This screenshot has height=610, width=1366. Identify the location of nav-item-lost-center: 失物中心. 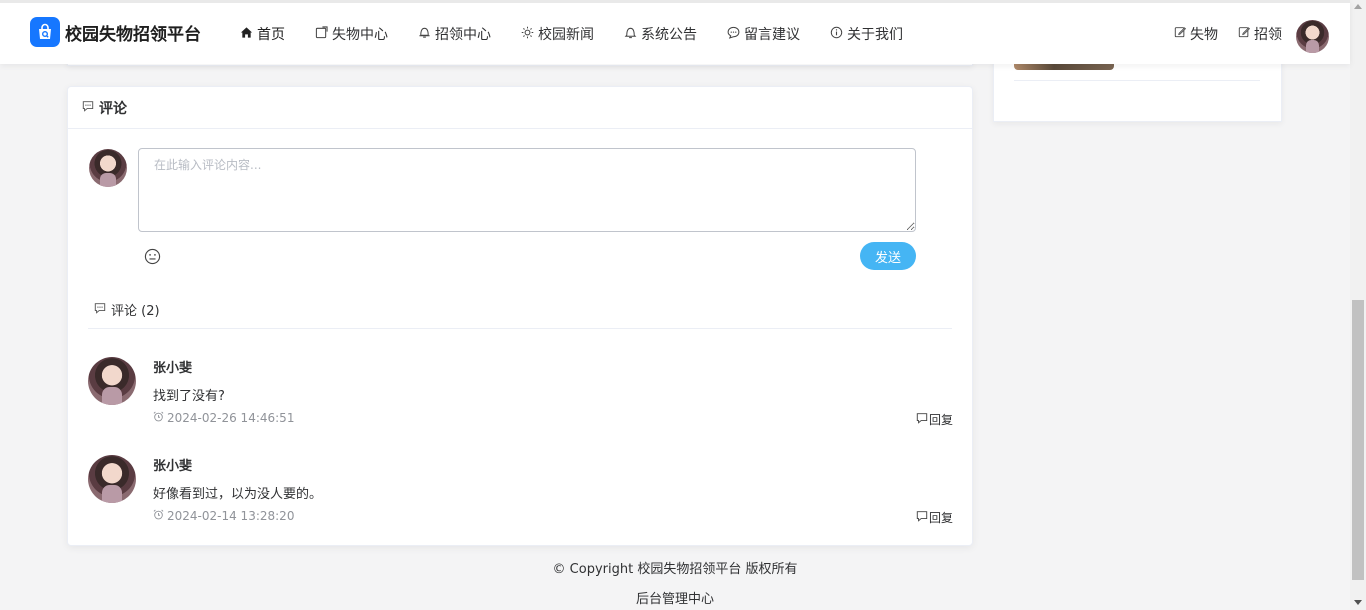
(351, 34).